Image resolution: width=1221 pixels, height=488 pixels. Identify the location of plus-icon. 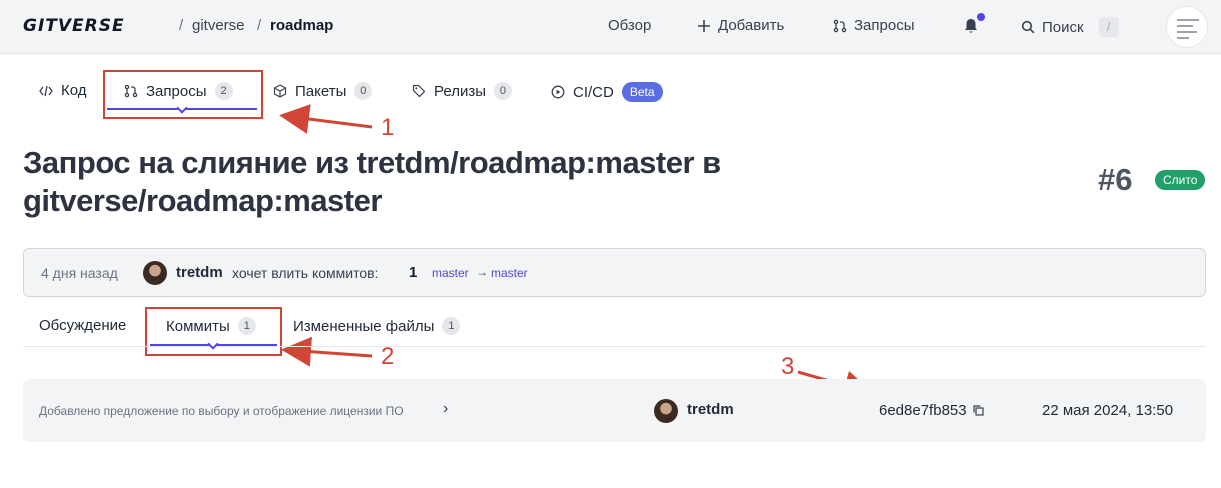
(704, 25).